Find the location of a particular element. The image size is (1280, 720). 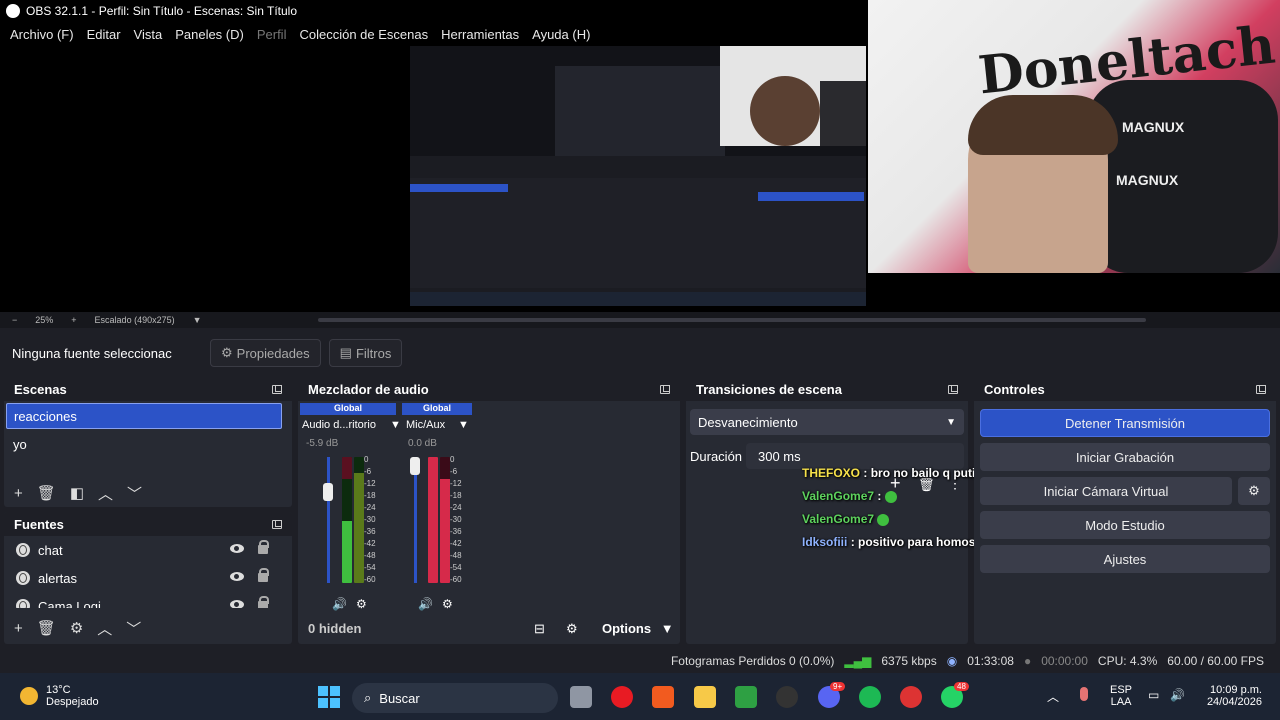

menu-archivo: Archivo (F) is located at coordinates (42, 34).